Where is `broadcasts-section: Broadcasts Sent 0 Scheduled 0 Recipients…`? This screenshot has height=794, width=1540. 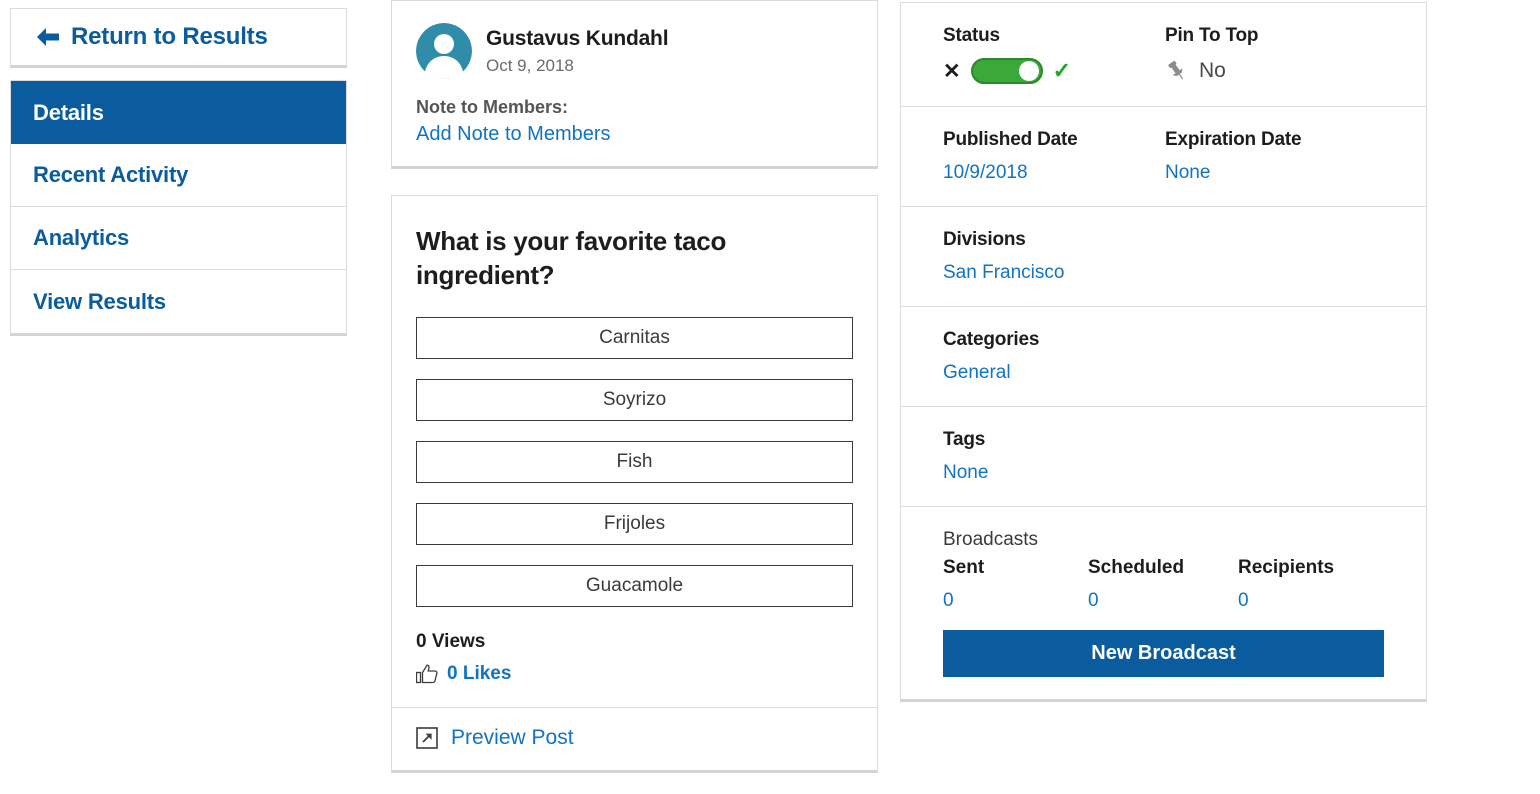 broadcasts-section: Broadcasts Sent 0 Scheduled 0 Recipients… is located at coordinates (1163, 603).